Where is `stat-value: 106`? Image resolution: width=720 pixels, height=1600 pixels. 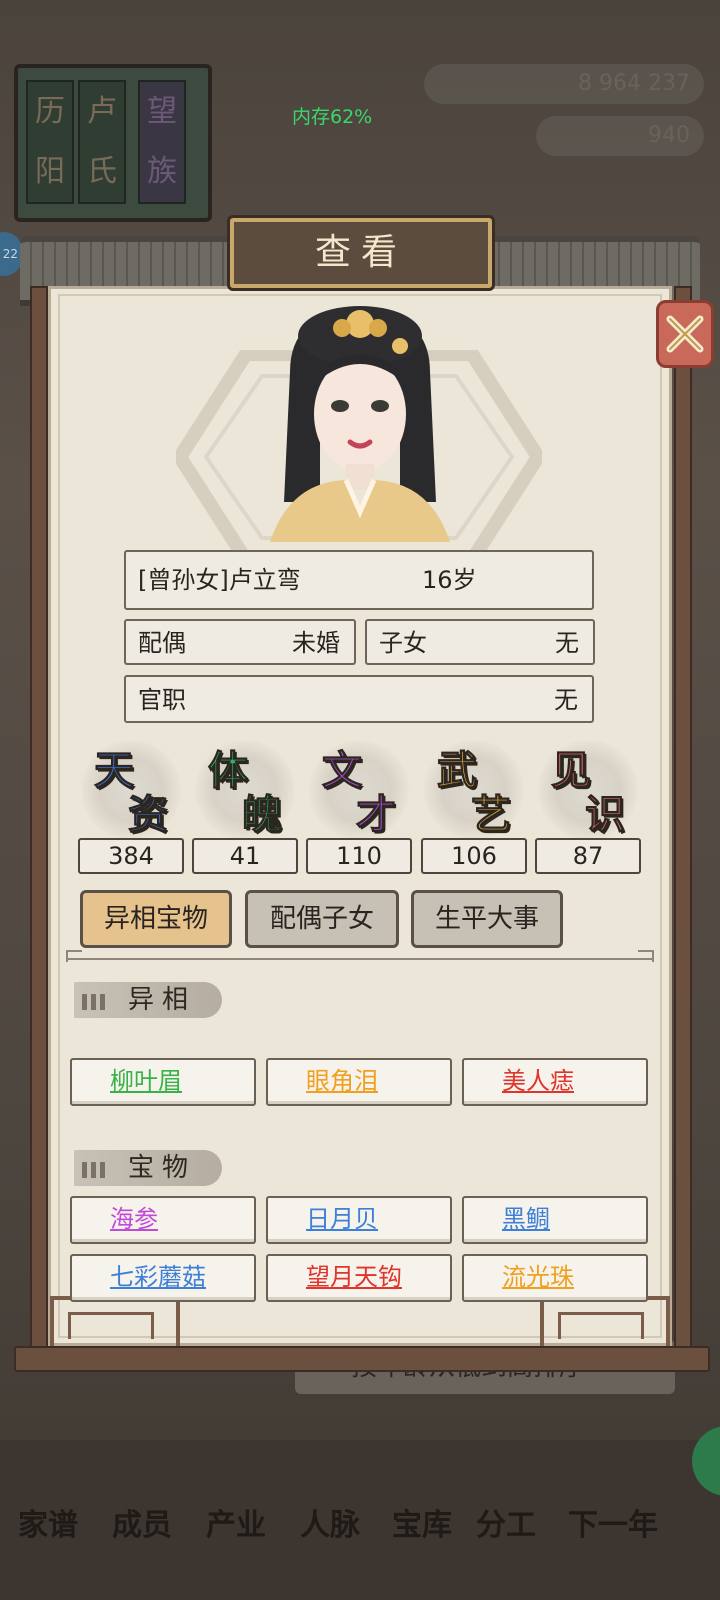 stat-value: 106 is located at coordinates (474, 856).